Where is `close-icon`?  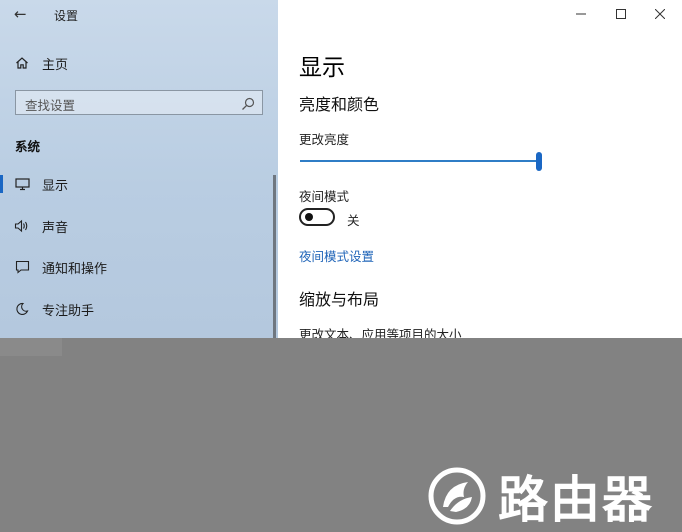 close-icon is located at coordinates (660, 14).